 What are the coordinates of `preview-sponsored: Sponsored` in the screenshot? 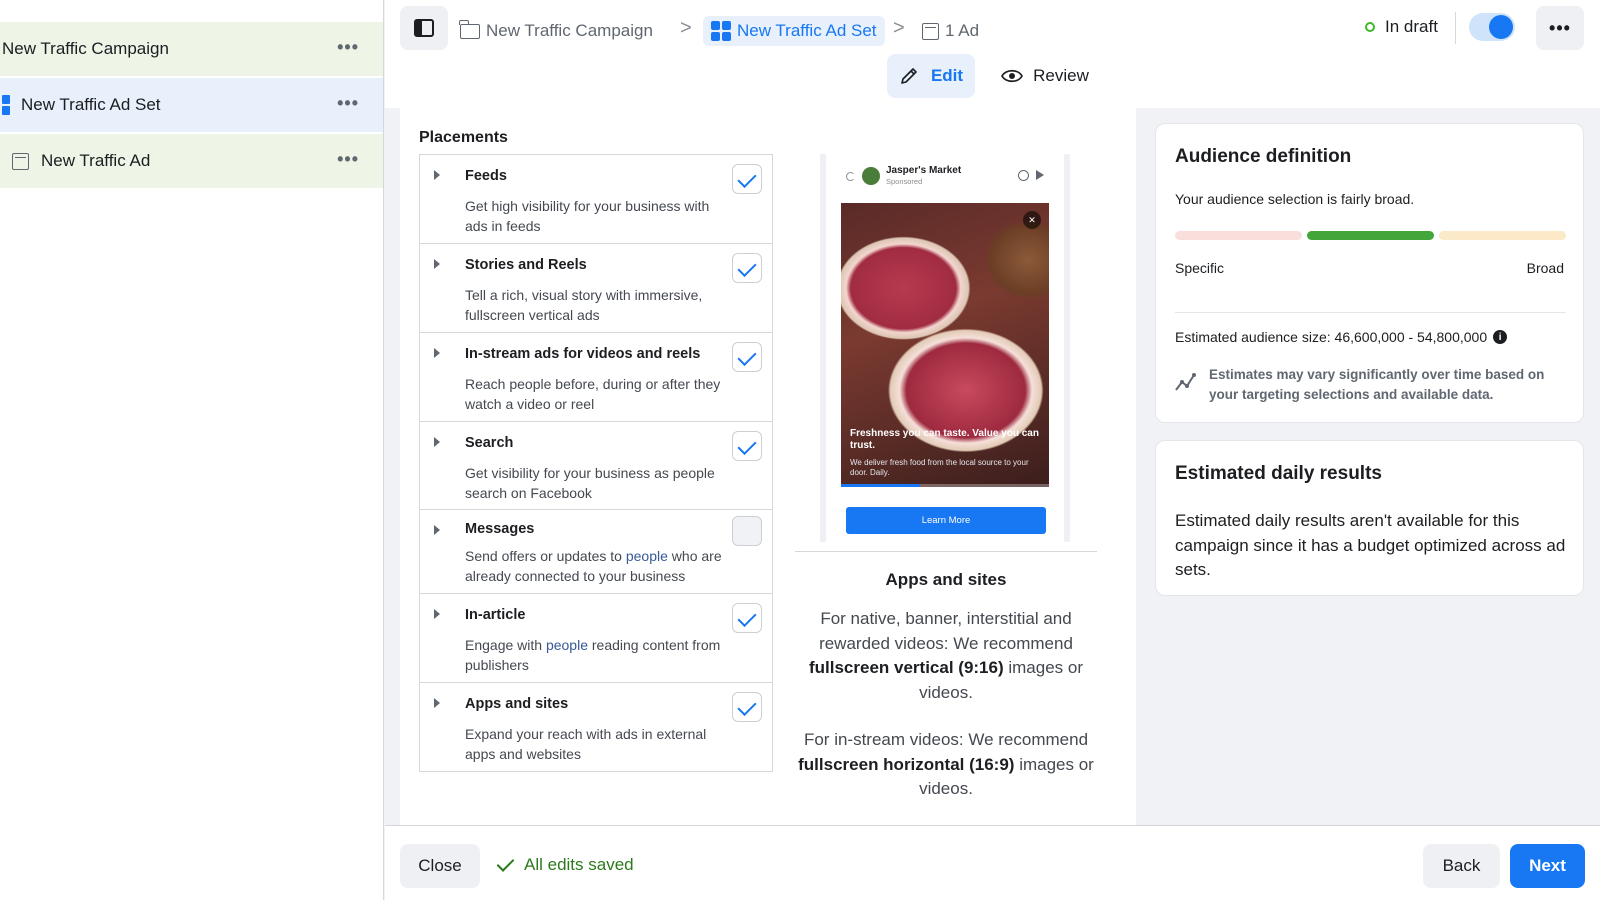 It's located at (904, 181).